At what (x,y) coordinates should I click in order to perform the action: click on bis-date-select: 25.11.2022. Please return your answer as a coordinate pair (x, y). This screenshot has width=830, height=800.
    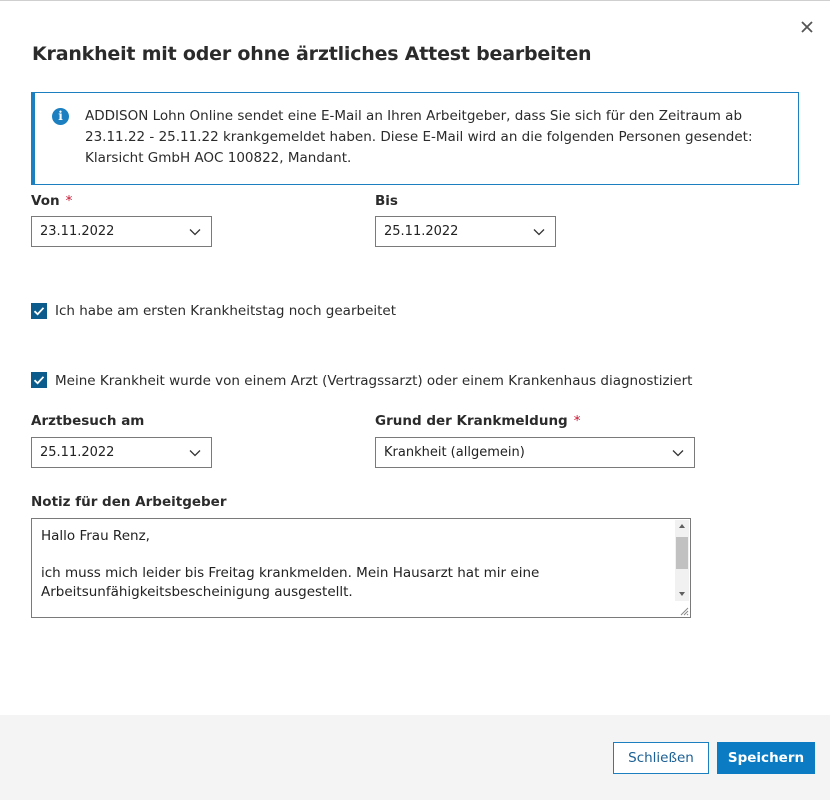
    Looking at the image, I should click on (465, 231).